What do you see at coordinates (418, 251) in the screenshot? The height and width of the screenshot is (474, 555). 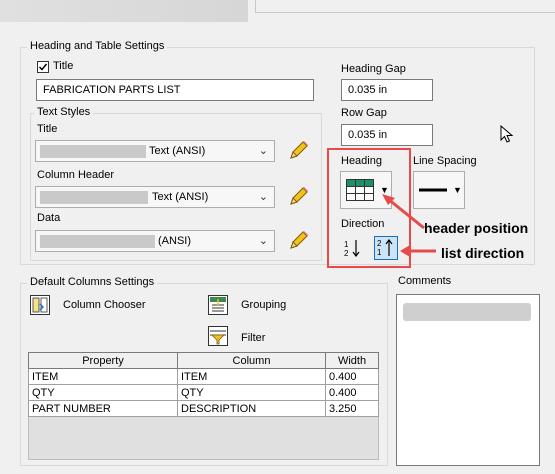 I see `annotation-arrow-direction` at bounding box center [418, 251].